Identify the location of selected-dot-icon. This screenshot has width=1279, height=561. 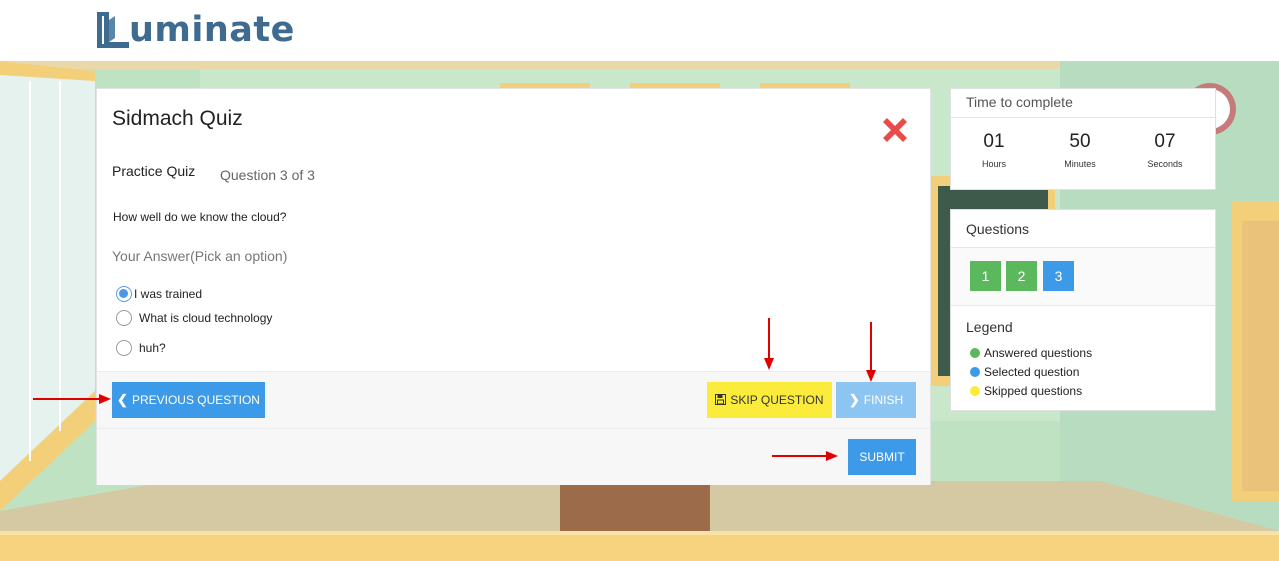
(975, 372).